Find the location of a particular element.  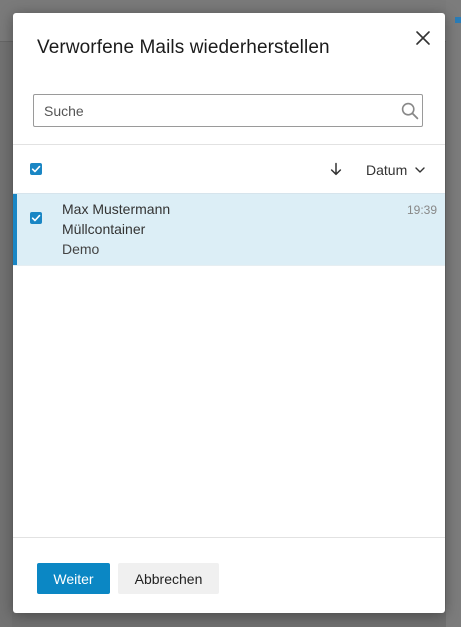

select-all-checkbox is located at coordinates (36, 169).